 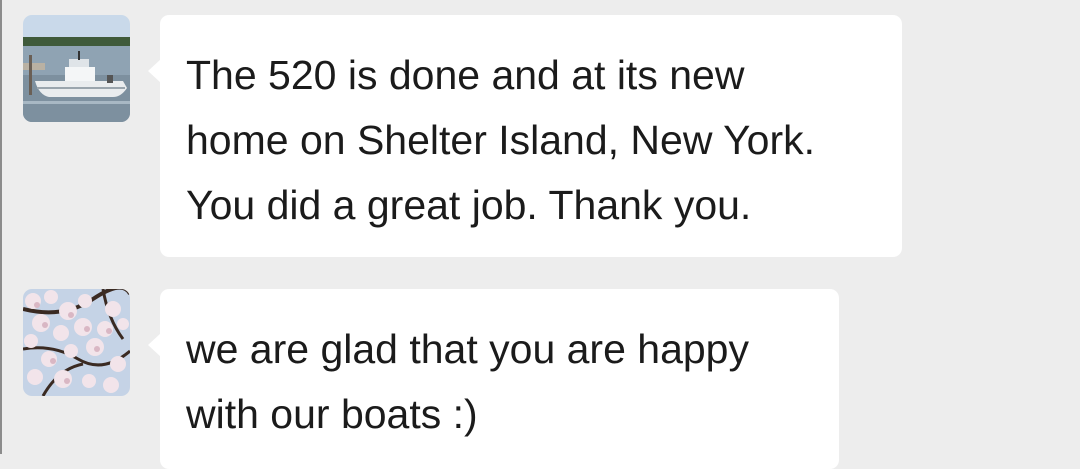 I want to click on boat-photo-avatar, so click(x=76, y=68).